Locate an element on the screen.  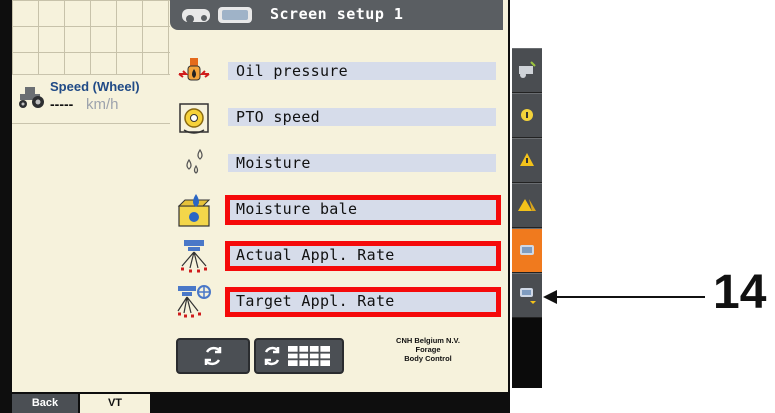
refresh-button is located at coordinates (213, 356).